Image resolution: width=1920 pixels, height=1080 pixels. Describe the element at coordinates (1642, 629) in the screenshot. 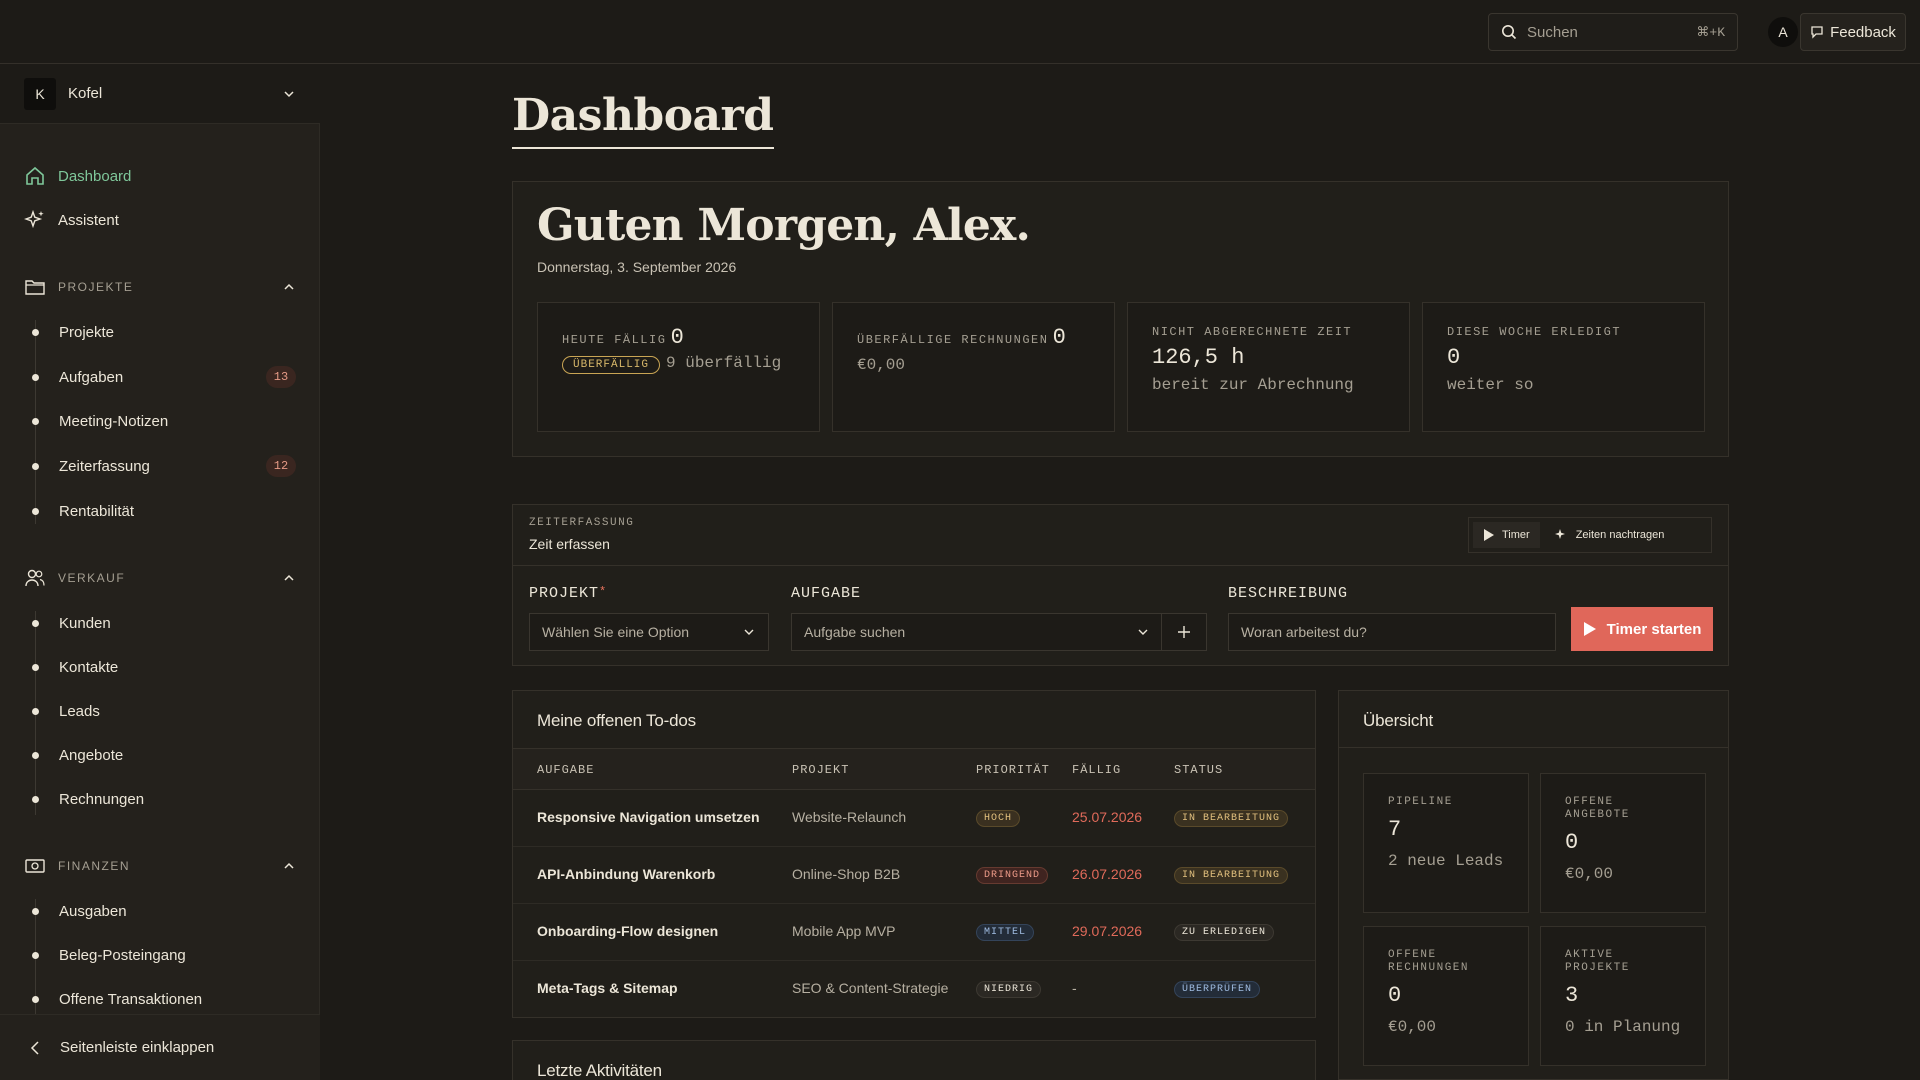

I see `start-timer-button: Timer starten` at that location.